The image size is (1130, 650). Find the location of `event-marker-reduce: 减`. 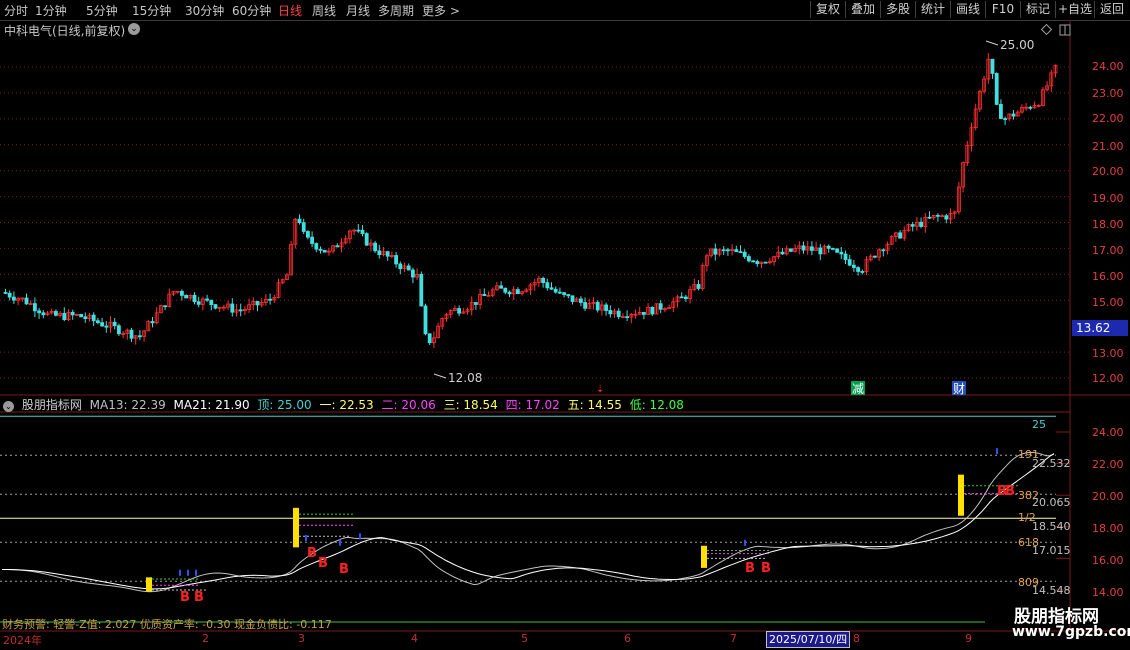

event-marker-reduce: 减 is located at coordinates (858, 388).